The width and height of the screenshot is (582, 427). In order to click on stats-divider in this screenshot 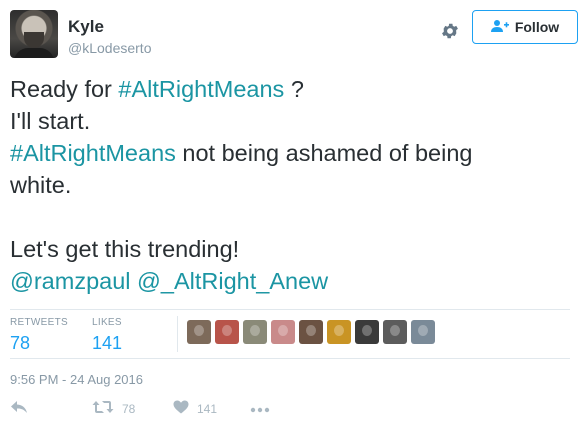, I will do `click(177, 334)`.